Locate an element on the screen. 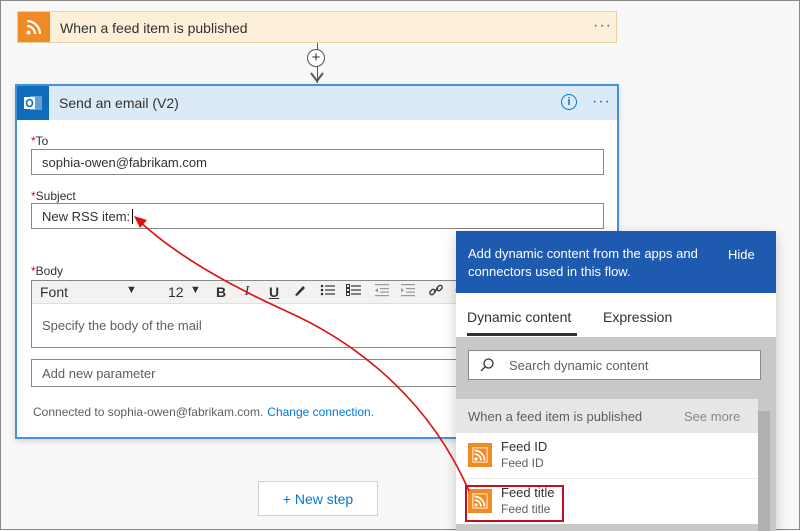 The height and width of the screenshot is (531, 800). panel-pointer is located at coordinates (448, 249).